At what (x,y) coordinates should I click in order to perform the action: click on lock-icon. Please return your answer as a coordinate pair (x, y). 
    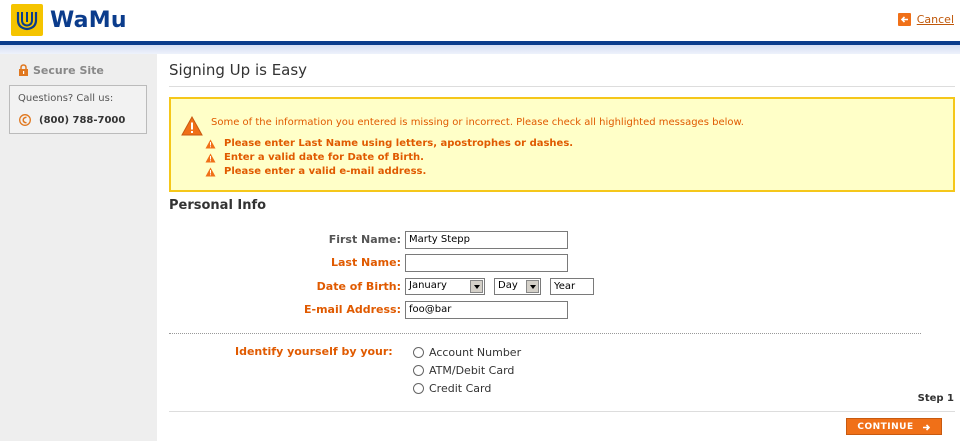
    Looking at the image, I should click on (23, 70).